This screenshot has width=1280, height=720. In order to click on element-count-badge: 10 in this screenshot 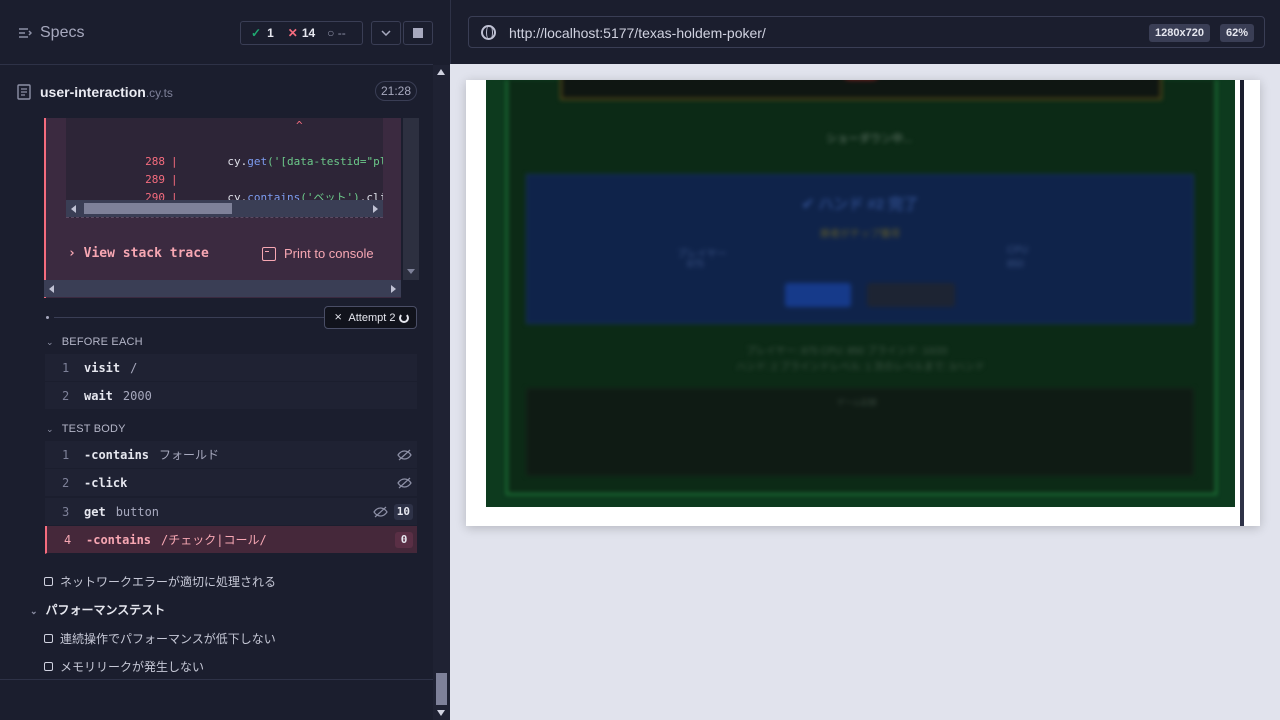, I will do `click(403, 512)`.